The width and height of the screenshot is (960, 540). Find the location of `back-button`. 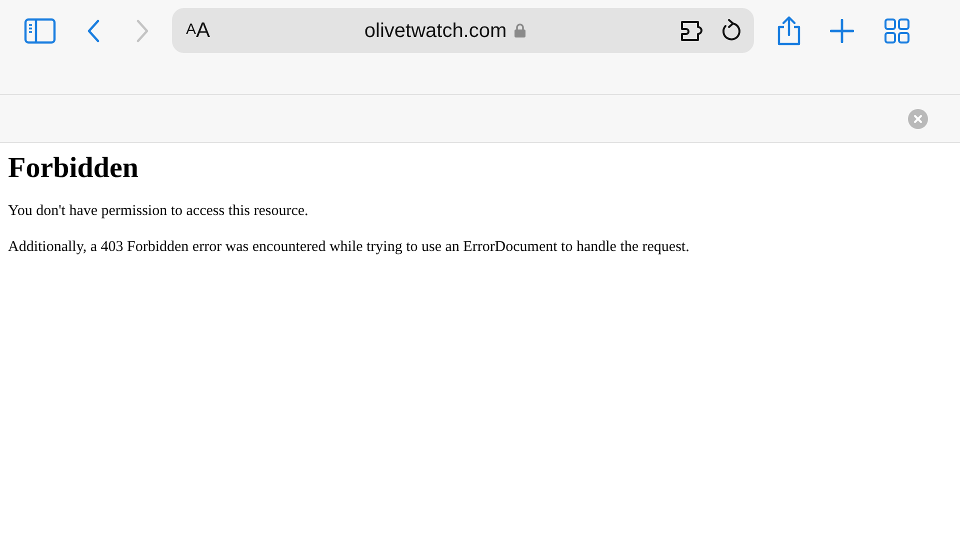

back-button is located at coordinates (93, 30).